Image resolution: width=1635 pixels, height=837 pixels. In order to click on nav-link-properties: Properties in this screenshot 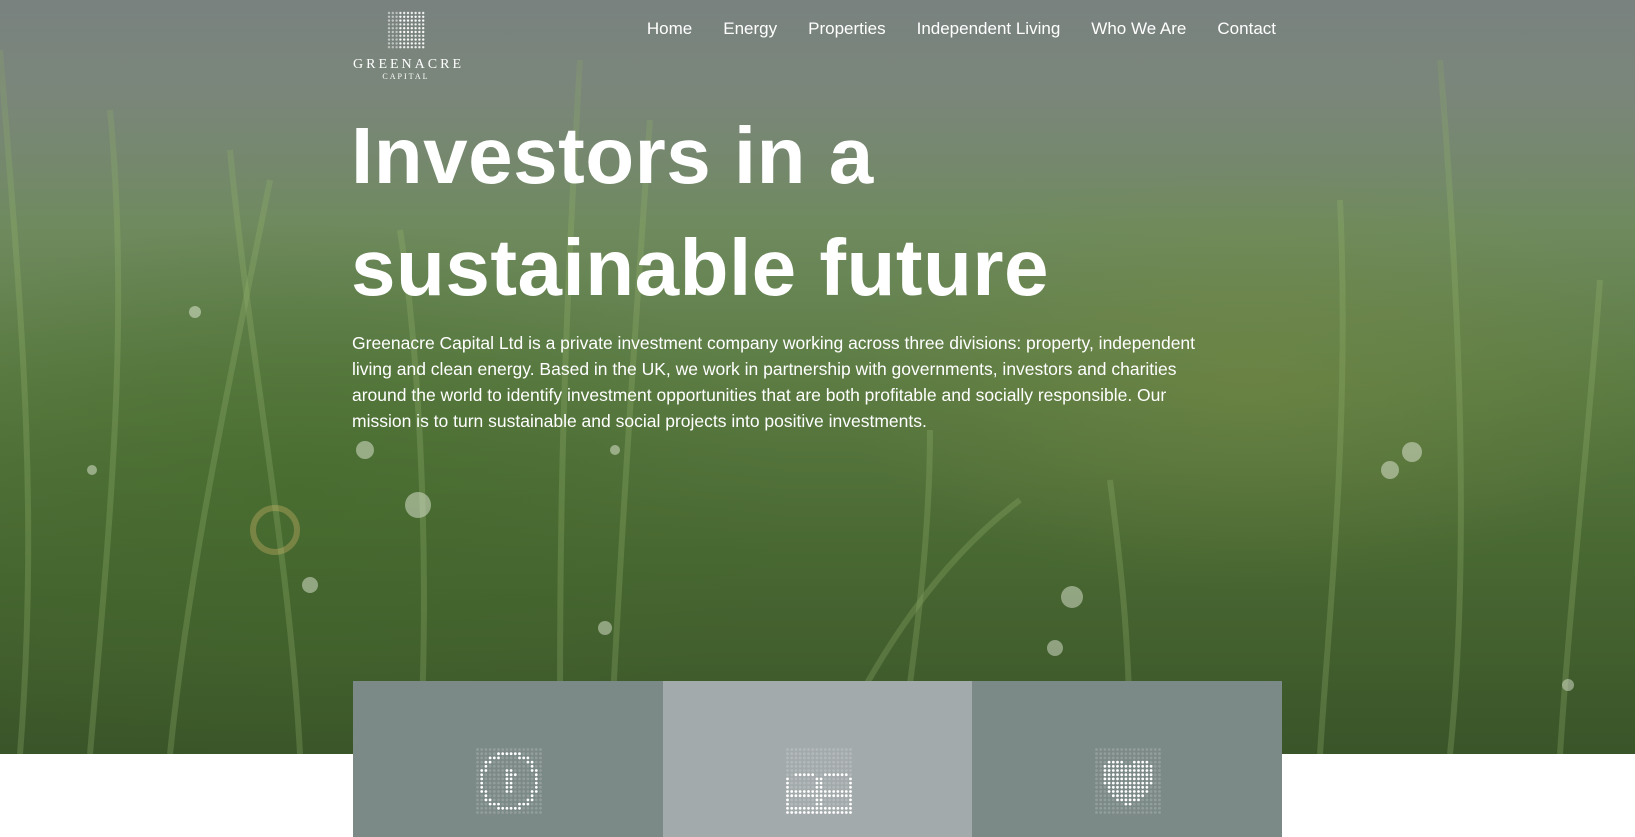, I will do `click(846, 29)`.